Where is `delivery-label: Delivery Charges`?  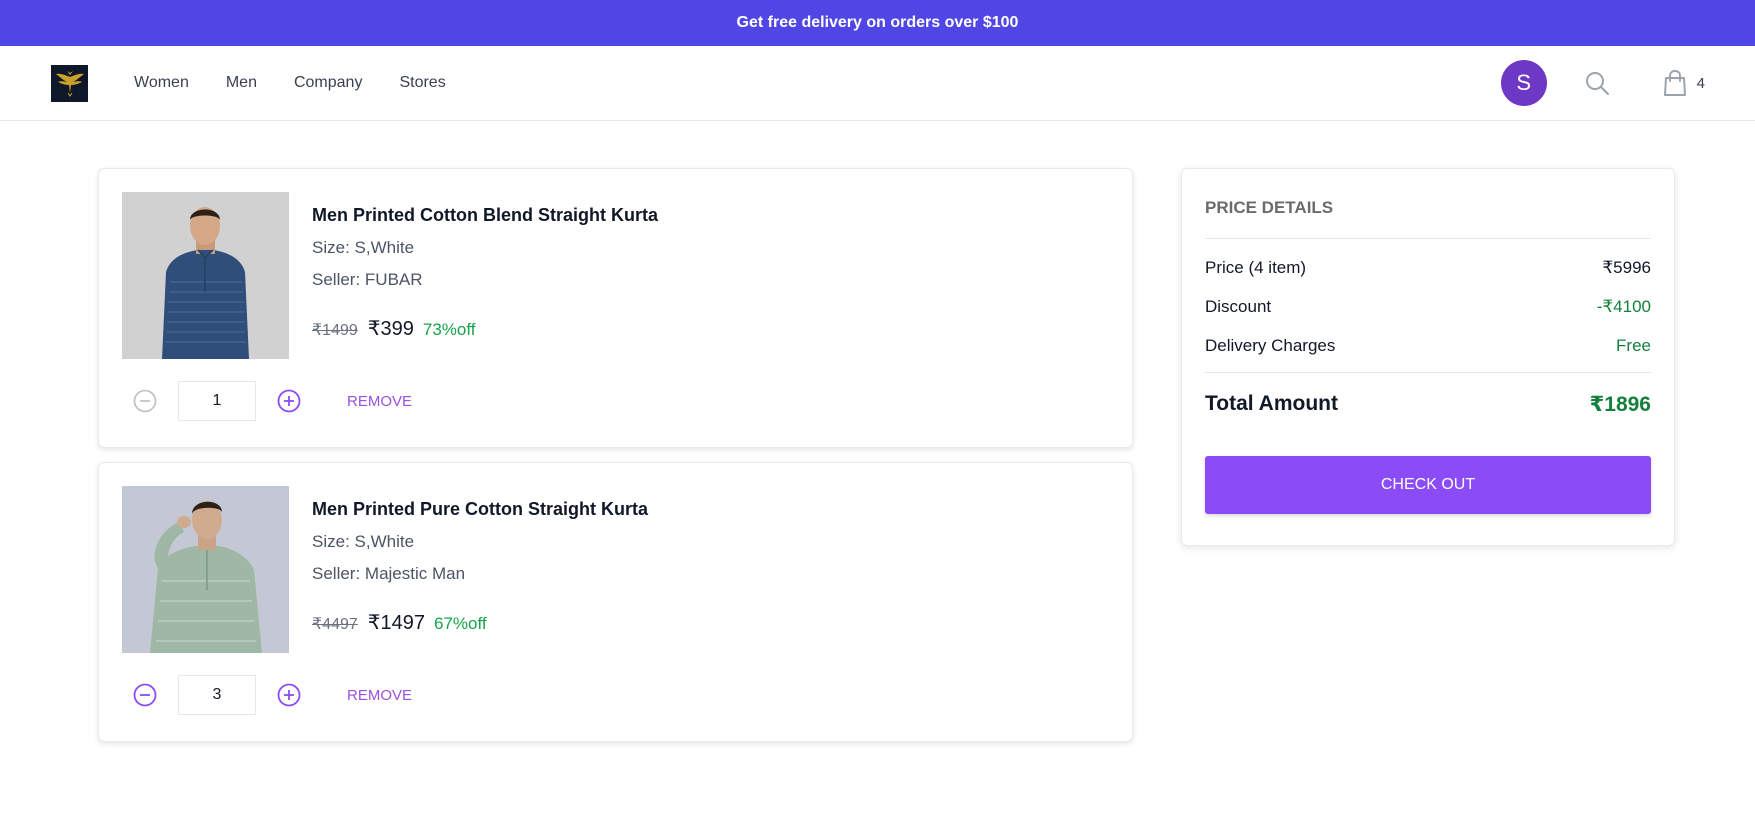
delivery-label: Delivery Charges is located at coordinates (1270, 345).